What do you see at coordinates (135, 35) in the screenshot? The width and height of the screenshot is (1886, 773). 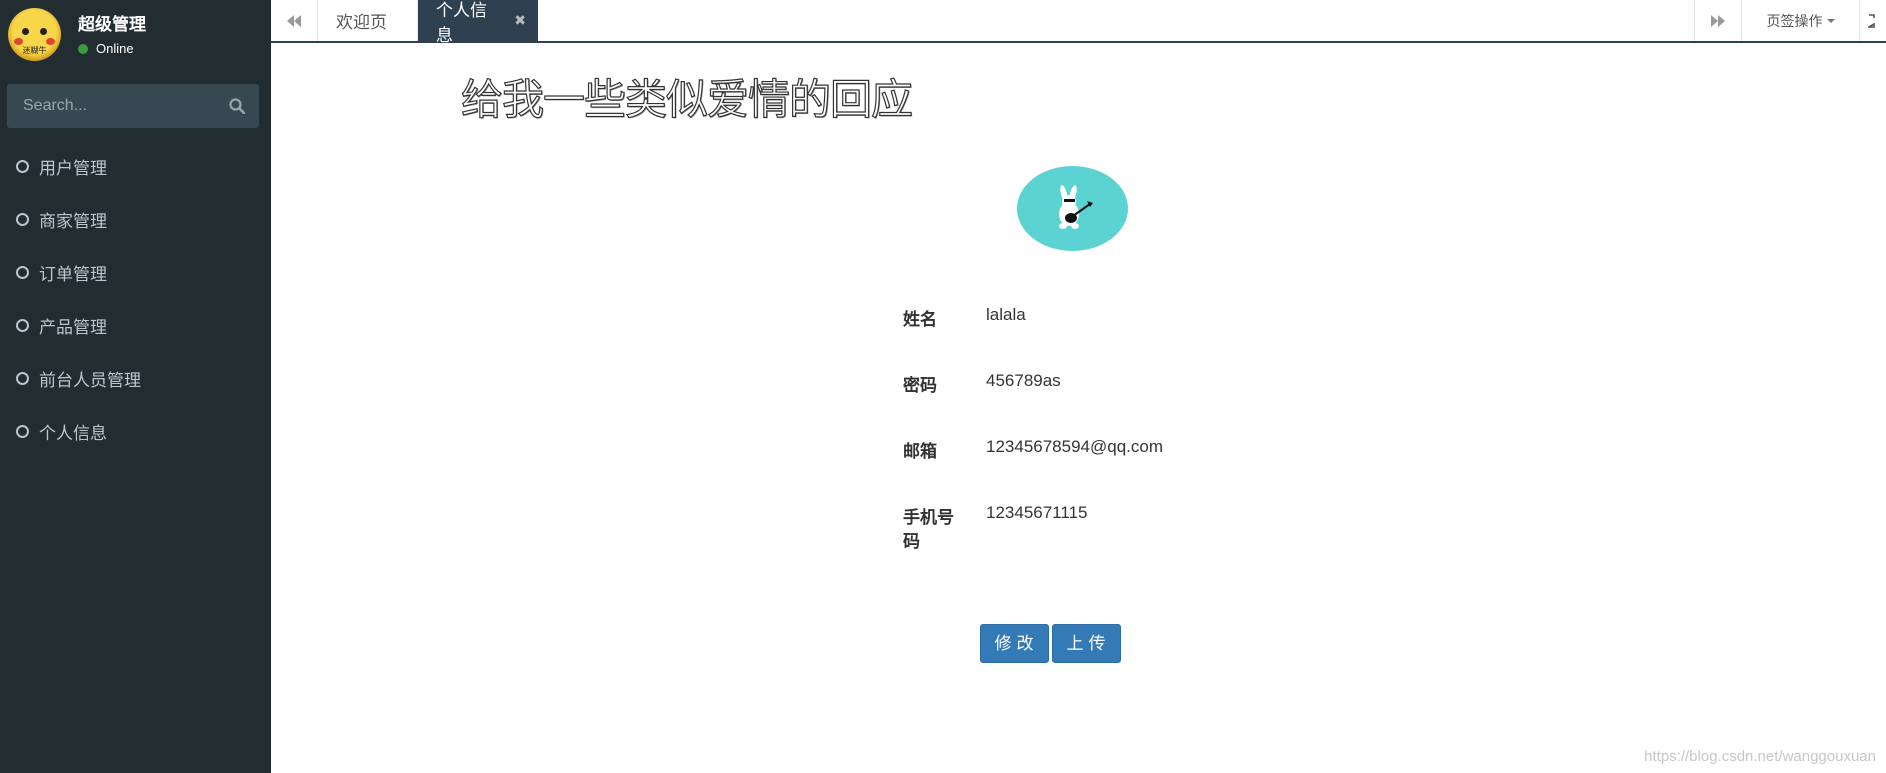 I see `user-panel: 迷糊牛 超级管理 Online` at bounding box center [135, 35].